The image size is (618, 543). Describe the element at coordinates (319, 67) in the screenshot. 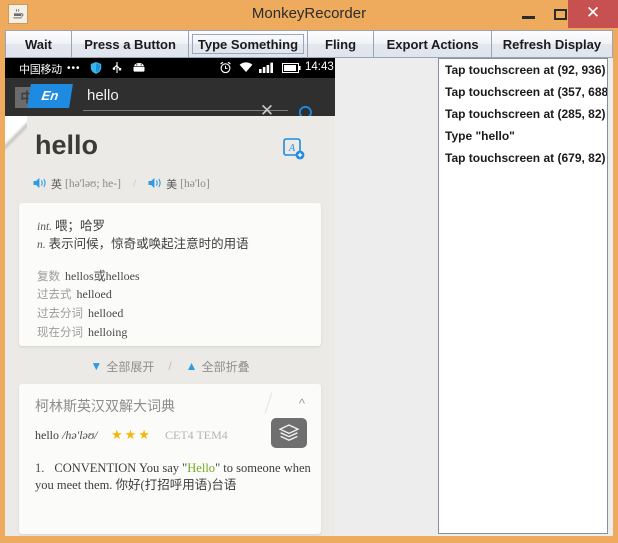

I see `status-bar-clock: 14:43` at that location.